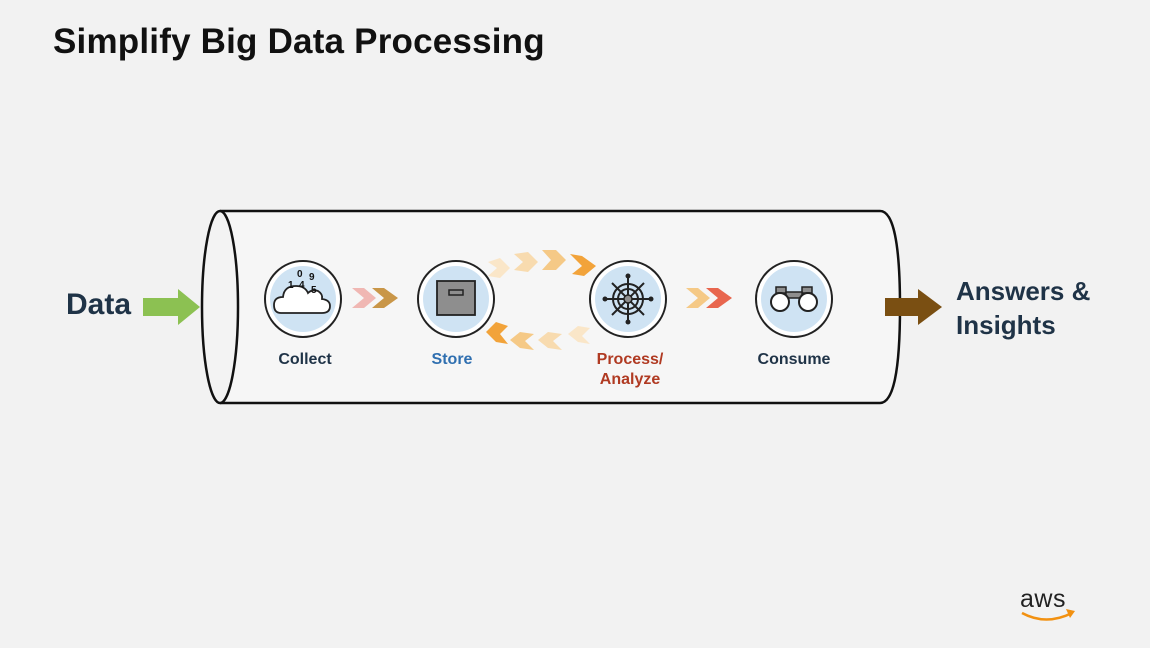 This screenshot has width=1150, height=648. Describe the element at coordinates (456, 299) in the screenshot. I see `storage-box-icon` at that location.